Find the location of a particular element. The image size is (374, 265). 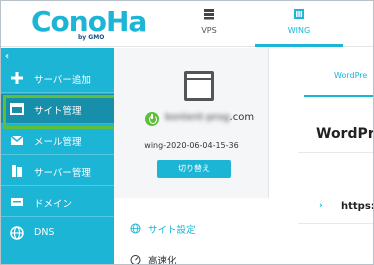

globe-icon is located at coordinates (17, 233).